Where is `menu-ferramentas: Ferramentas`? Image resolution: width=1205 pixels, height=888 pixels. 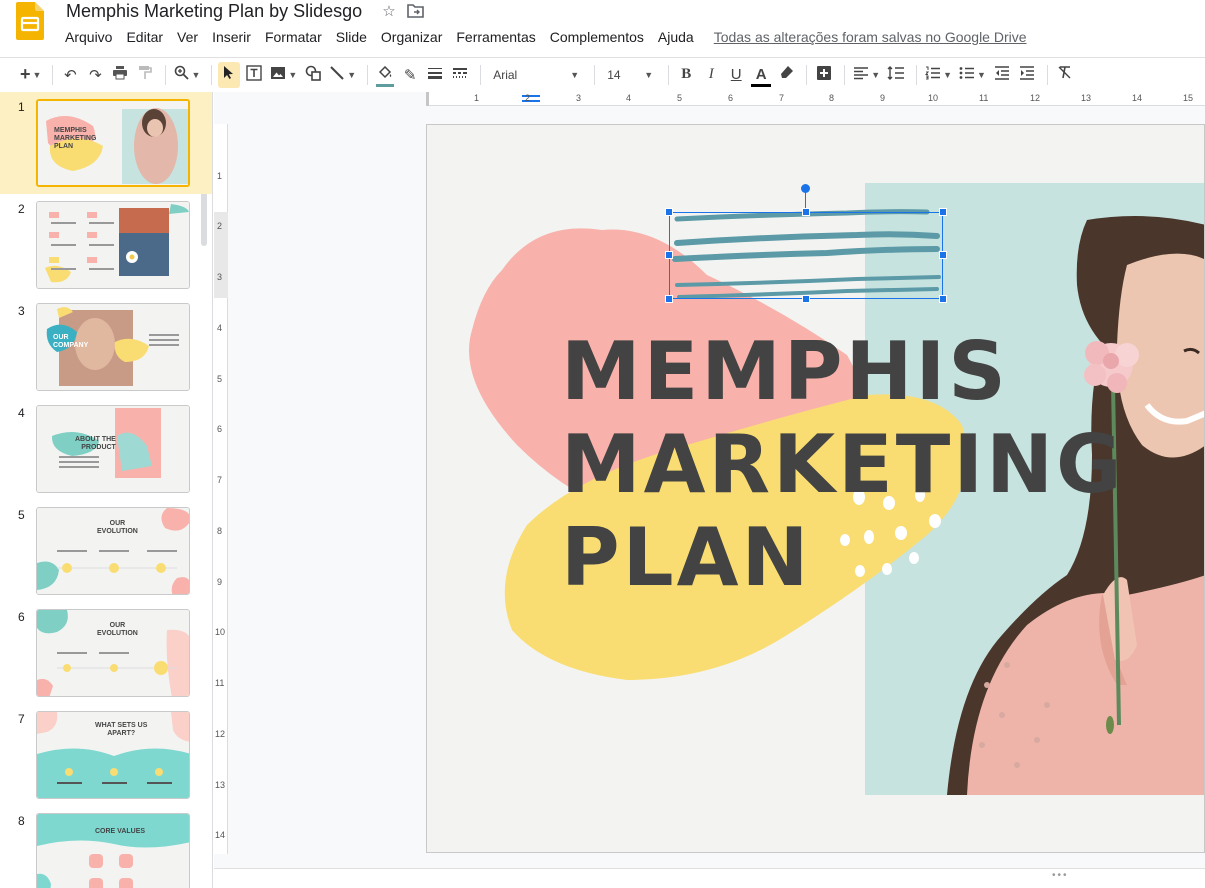
menu-ferramentas: Ferramentas is located at coordinates (495, 37).